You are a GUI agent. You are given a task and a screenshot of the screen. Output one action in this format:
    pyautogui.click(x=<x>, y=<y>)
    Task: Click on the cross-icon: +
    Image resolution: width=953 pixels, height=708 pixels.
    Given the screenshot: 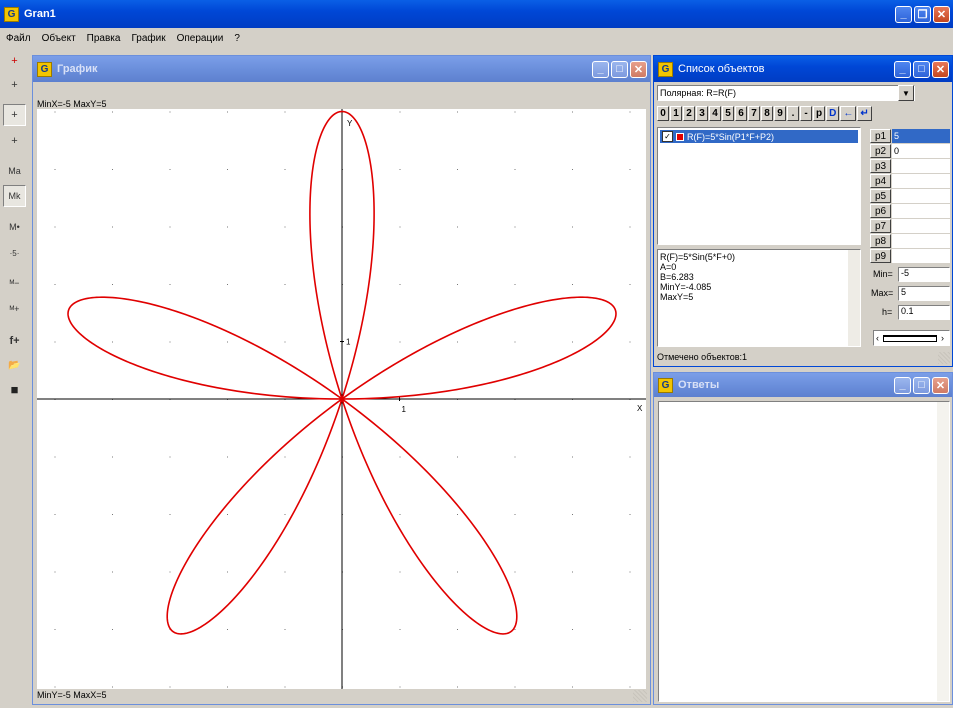 What is the action you would take?
    pyautogui.click(x=14, y=85)
    